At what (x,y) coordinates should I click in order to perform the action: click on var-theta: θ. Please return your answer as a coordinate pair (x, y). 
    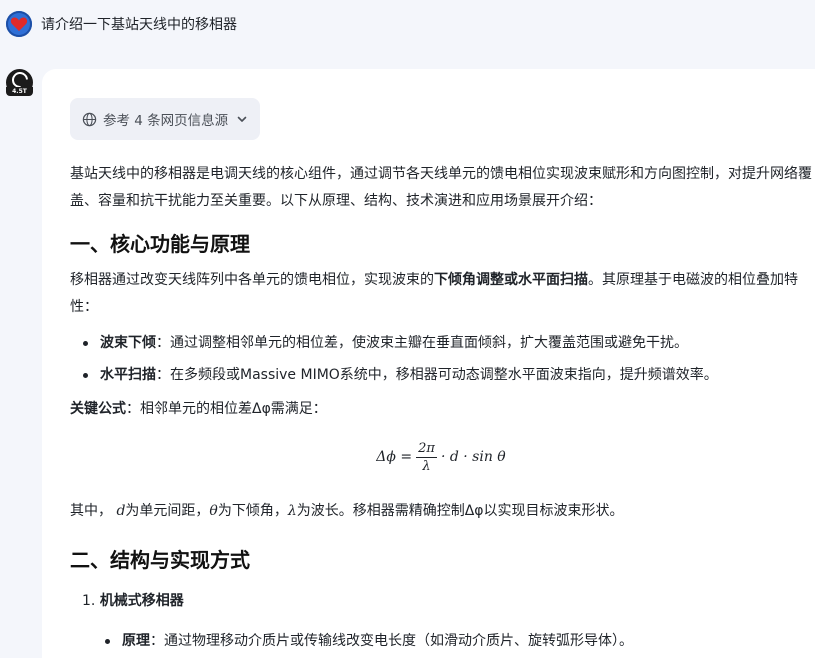
    Looking at the image, I should click on (213, 511).